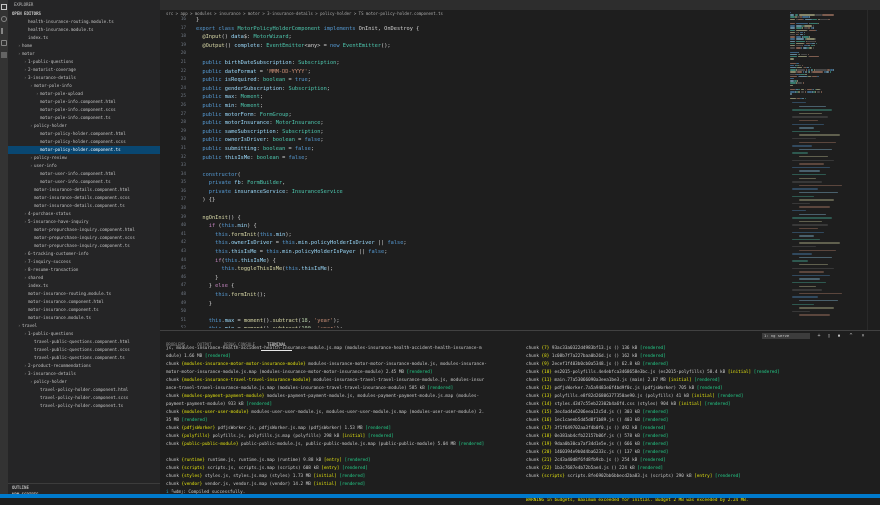 This screenshot has width=880, height=505. I want to click on tree-item: motor-insurance.component.html, so click(84, 302).